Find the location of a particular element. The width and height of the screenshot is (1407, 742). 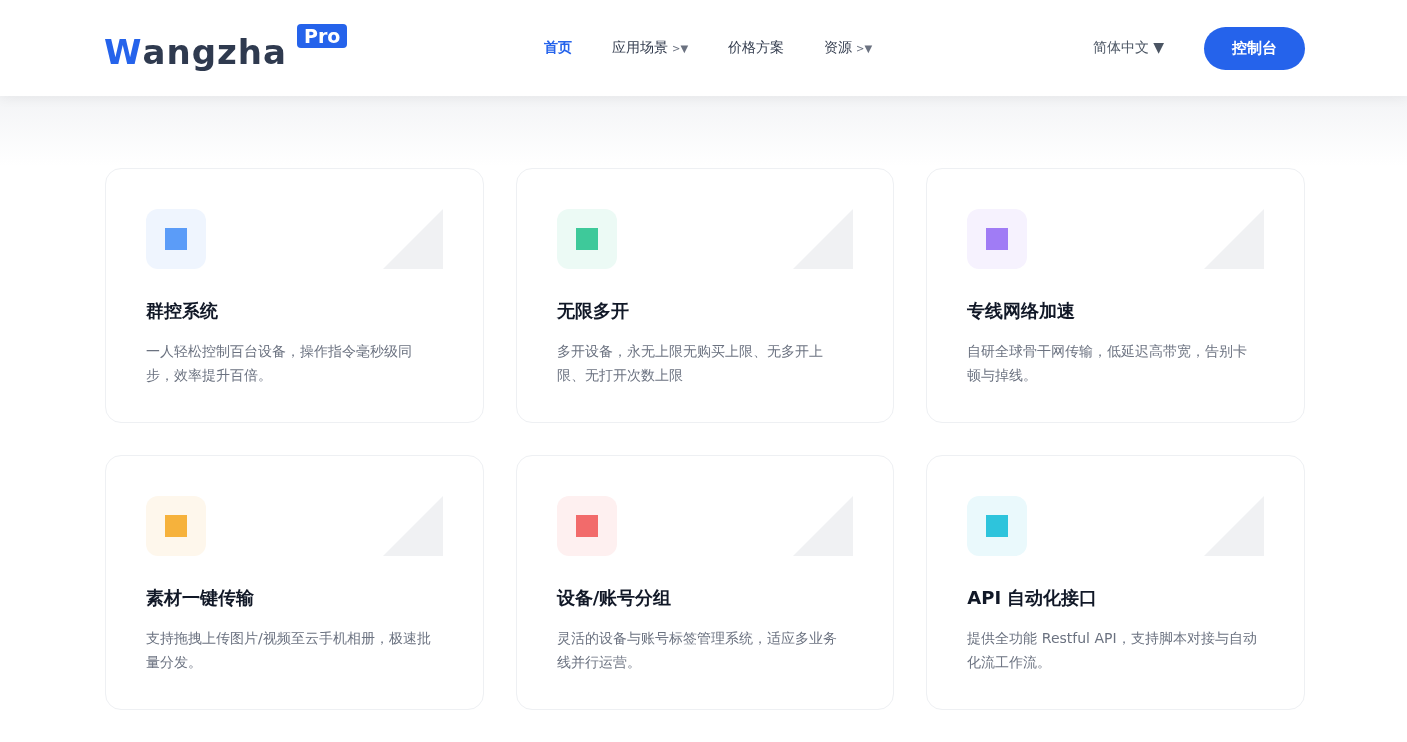

feature-title: 专线网络加速 is located at coordinates (1022, 311).